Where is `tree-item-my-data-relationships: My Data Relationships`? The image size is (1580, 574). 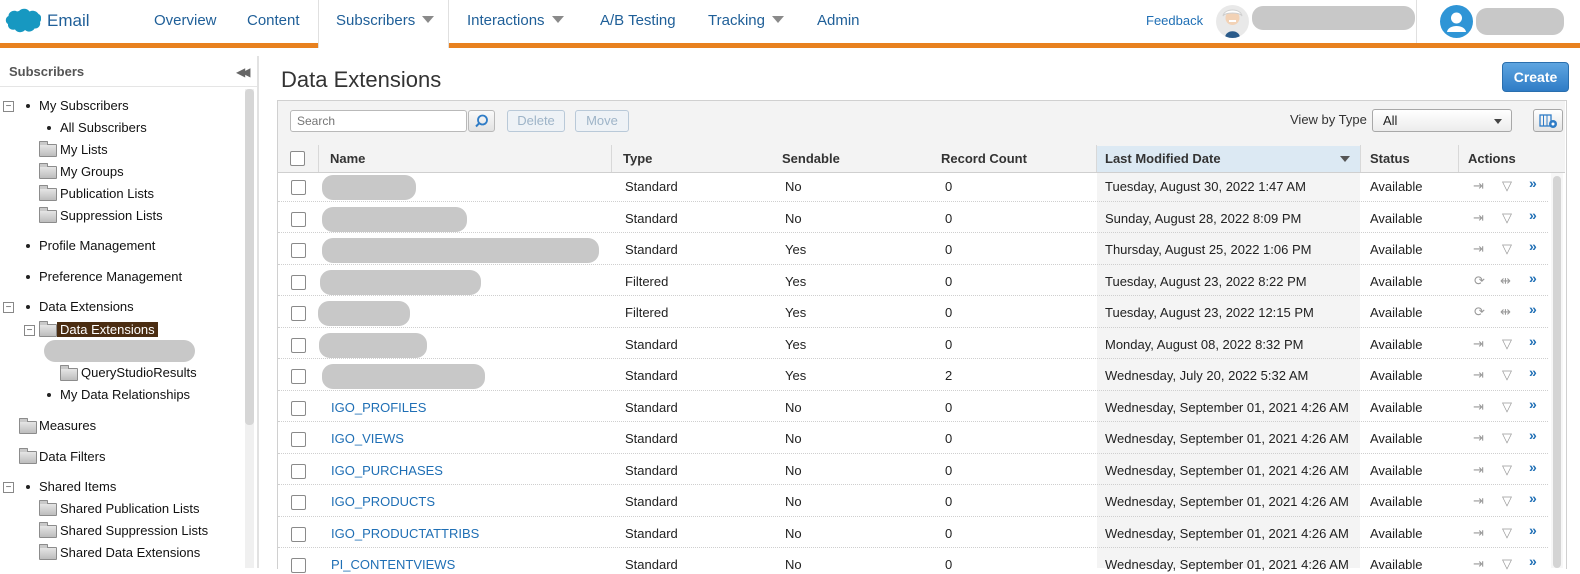
tree-item-my-data-relationships: My Data Relationships is located at coordinates (125, 395).